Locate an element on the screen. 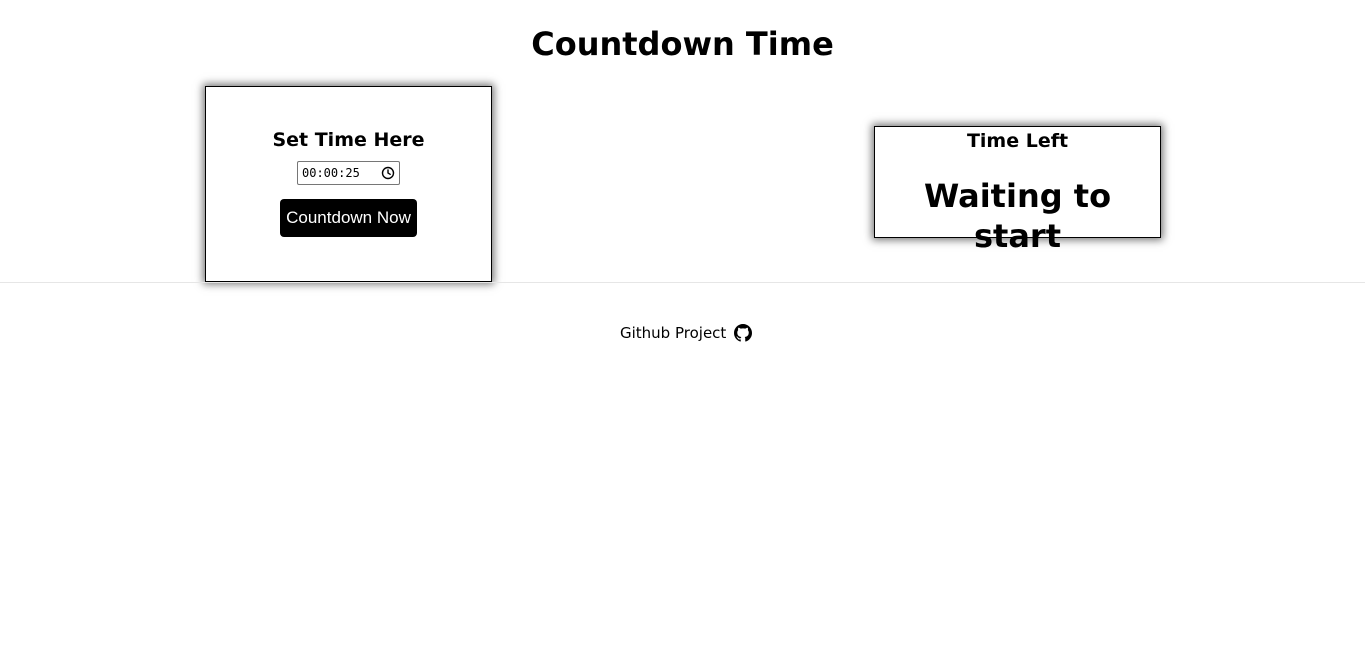 This screenshot has width=1365, height=656. page-title: Countdown Time is located at coordinates (682, 44).